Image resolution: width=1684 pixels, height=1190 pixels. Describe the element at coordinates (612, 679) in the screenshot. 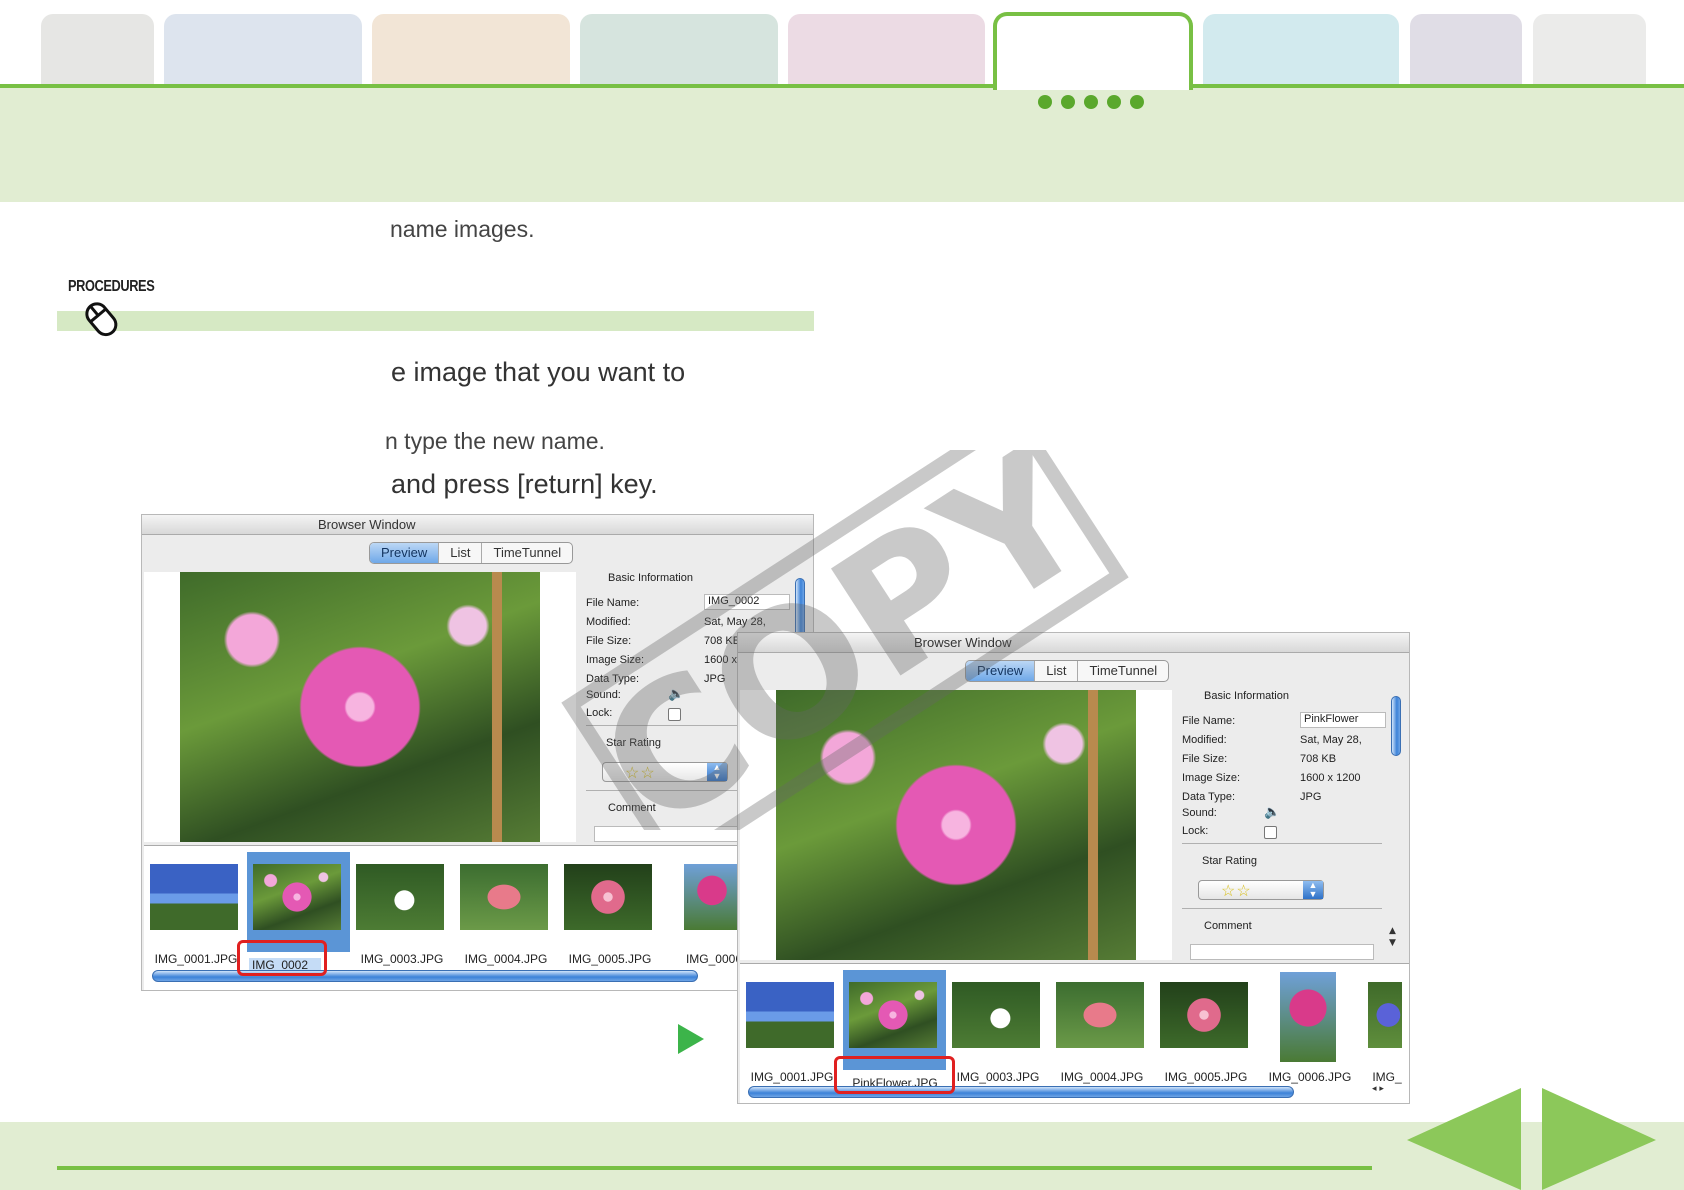

I see `label-data-type: Data Type:` at that location.